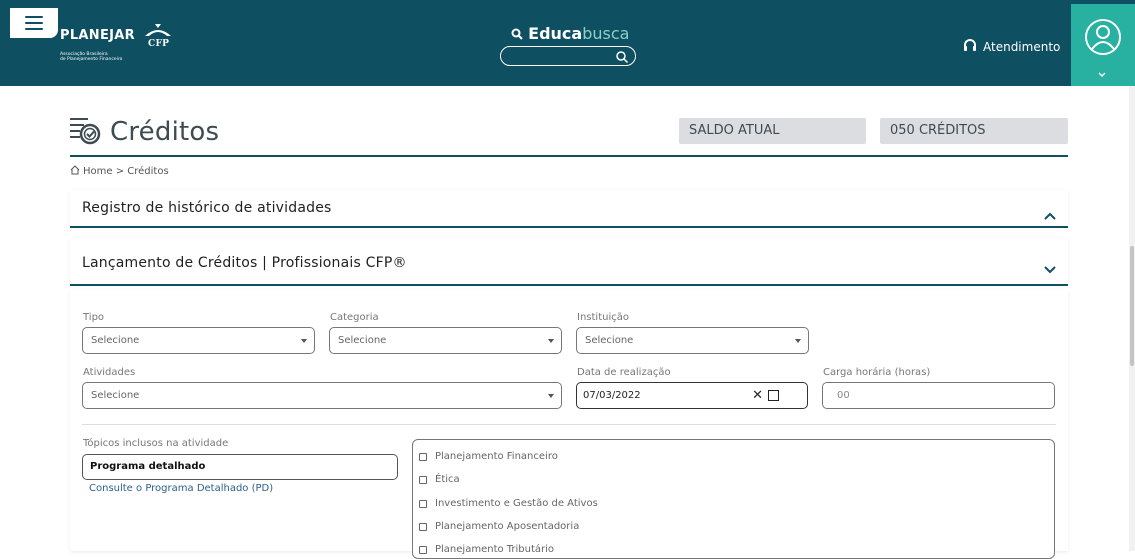  I want to click on tipo-label: Tipo, so click(94, 317).